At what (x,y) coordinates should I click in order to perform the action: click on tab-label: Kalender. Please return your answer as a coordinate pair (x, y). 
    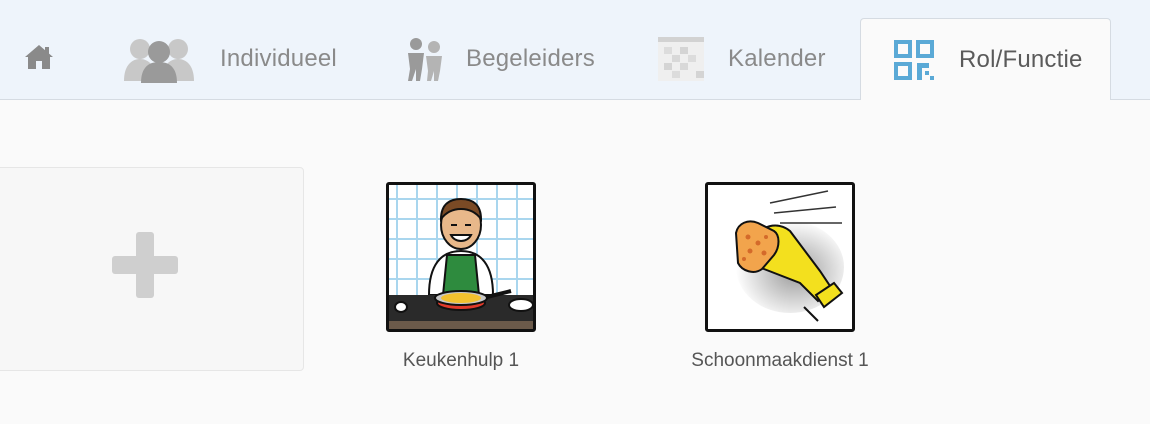
    Looking at the image, I should click on (777, 58).